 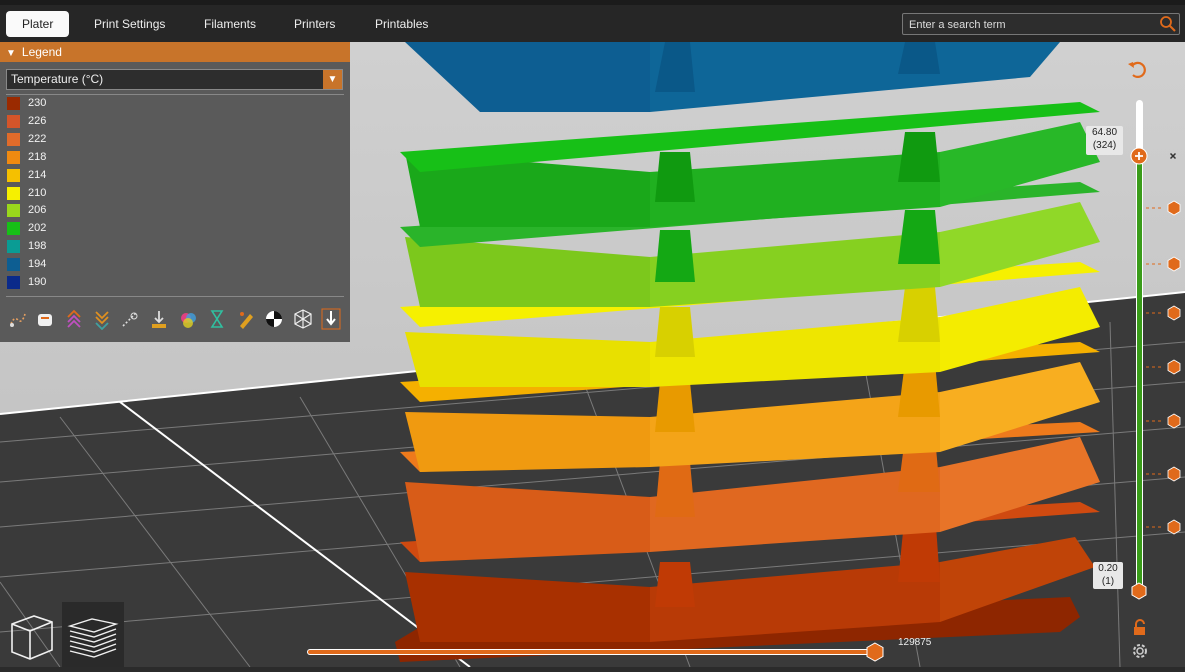 I want to click on legend-item-label: 210, so click(x=37, y=192).